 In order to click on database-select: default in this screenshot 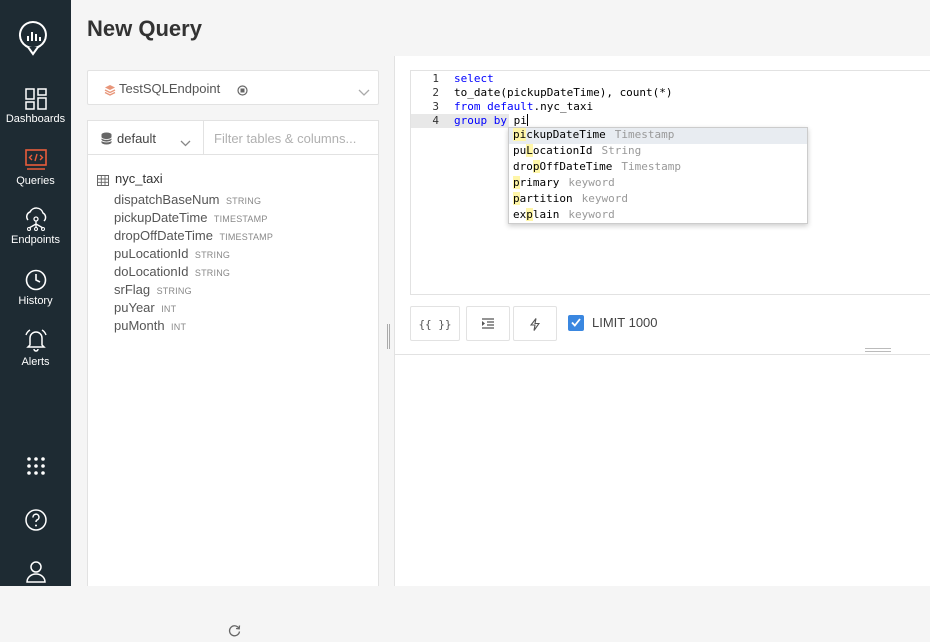, I will do `click(146, 138)`.